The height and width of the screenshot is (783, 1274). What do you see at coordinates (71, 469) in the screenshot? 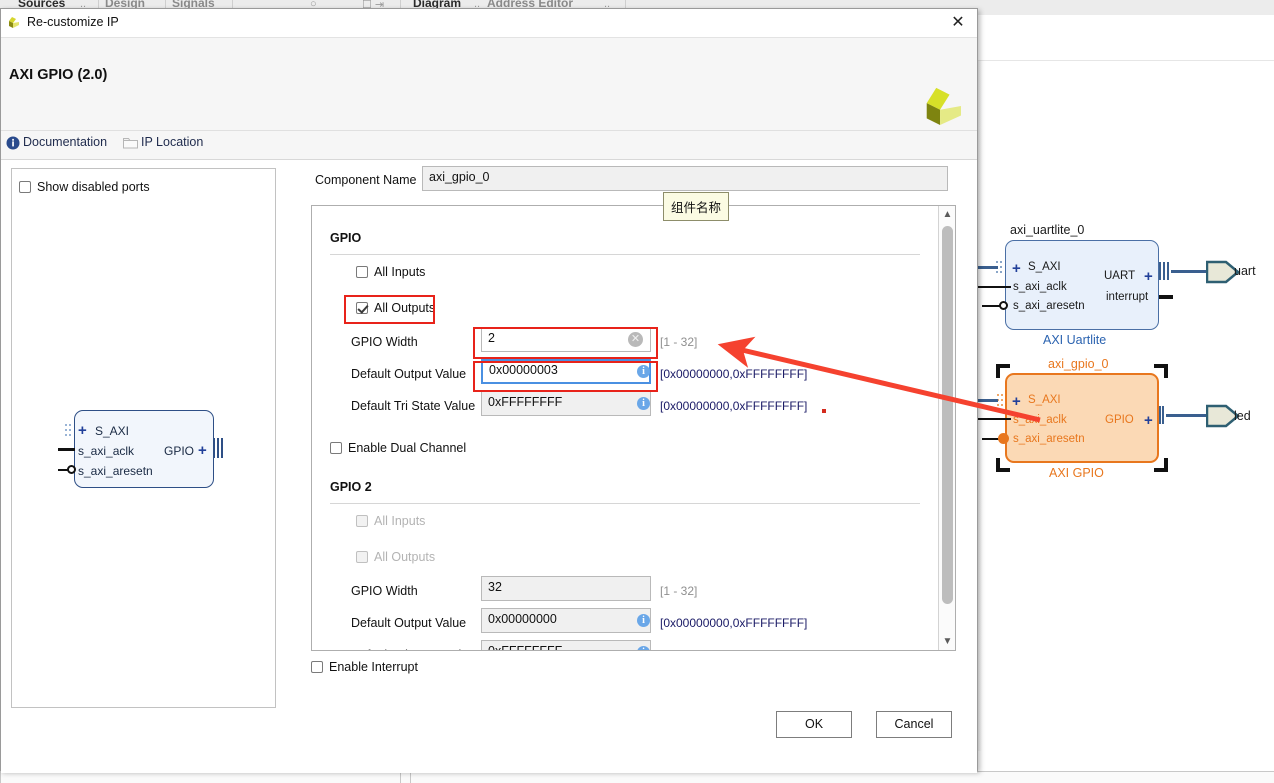
I see `symbol-aresetn-invert-icon` at bounding box center [71, 469].